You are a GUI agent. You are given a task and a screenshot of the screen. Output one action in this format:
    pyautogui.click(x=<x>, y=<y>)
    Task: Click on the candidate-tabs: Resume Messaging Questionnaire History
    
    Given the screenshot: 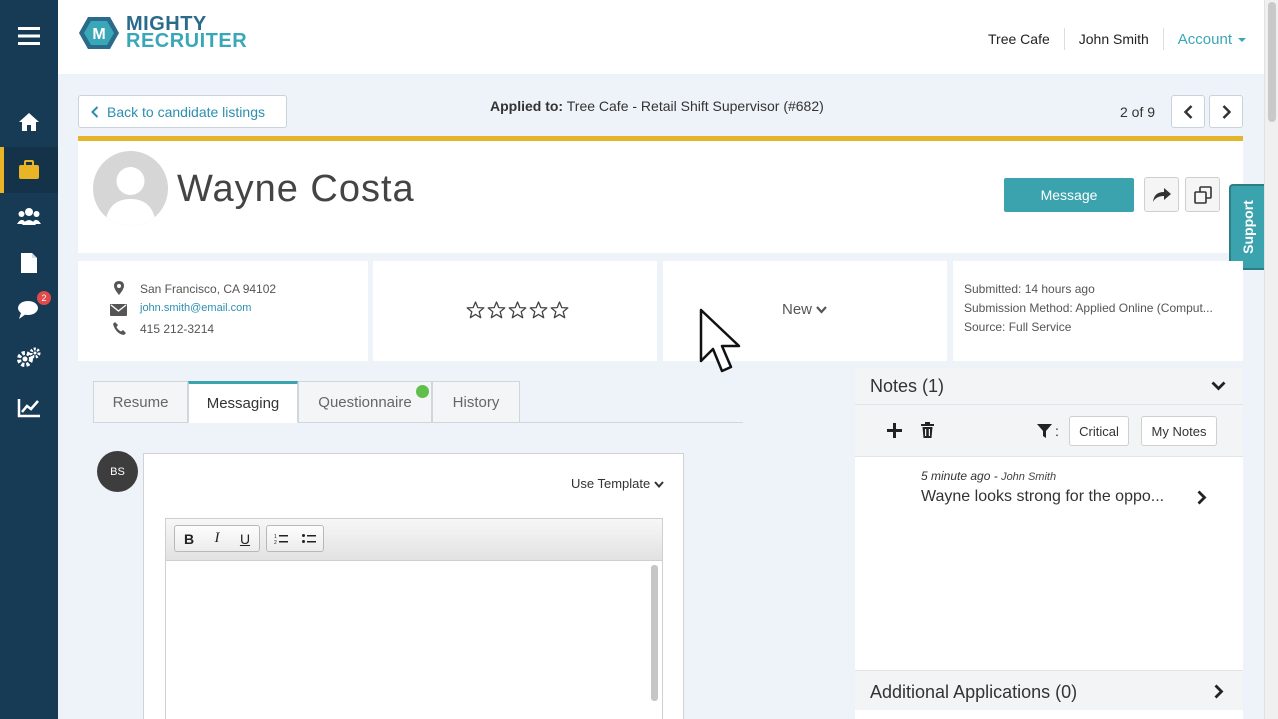 What is the action you would take?
    pyautogui.click(x=306, y=402)
    